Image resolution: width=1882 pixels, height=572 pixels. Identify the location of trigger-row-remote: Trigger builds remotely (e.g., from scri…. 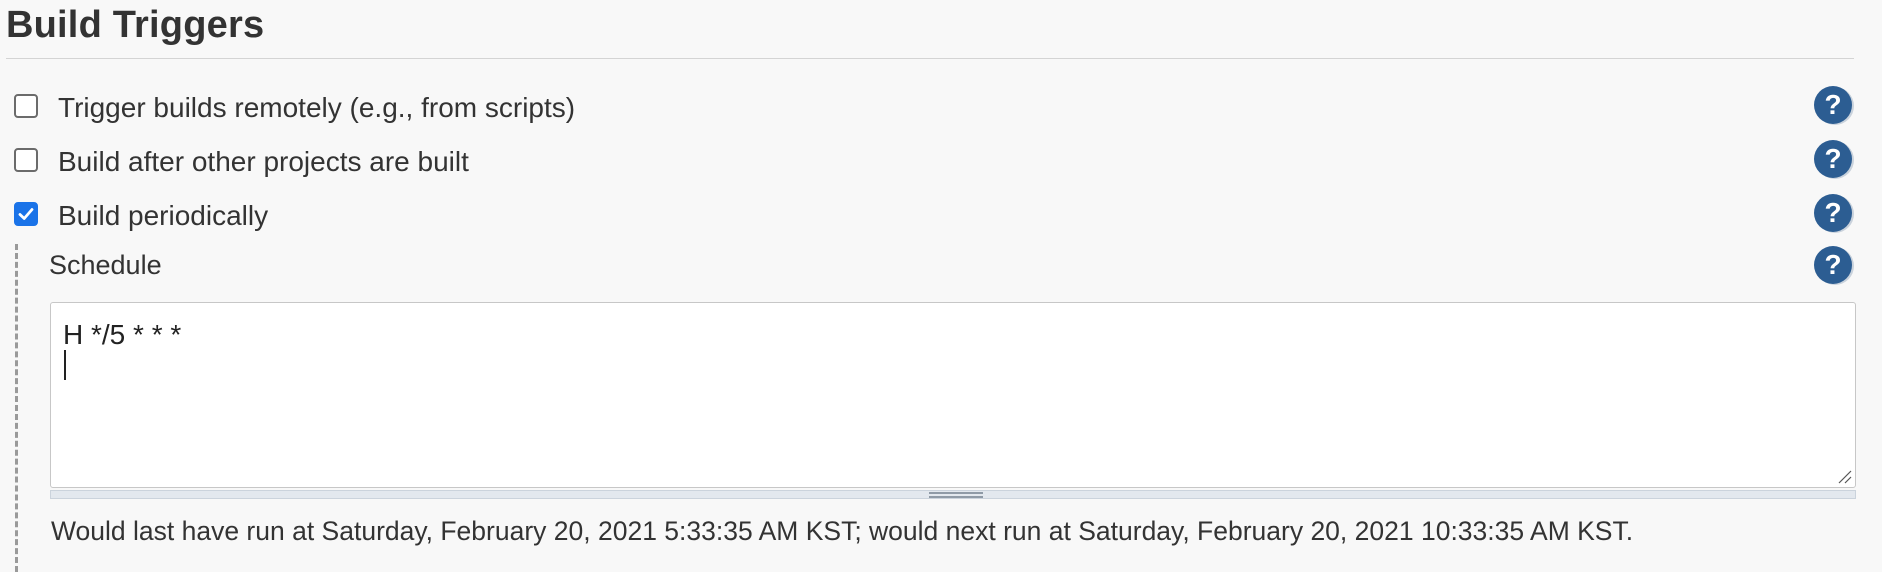
(930, 106).